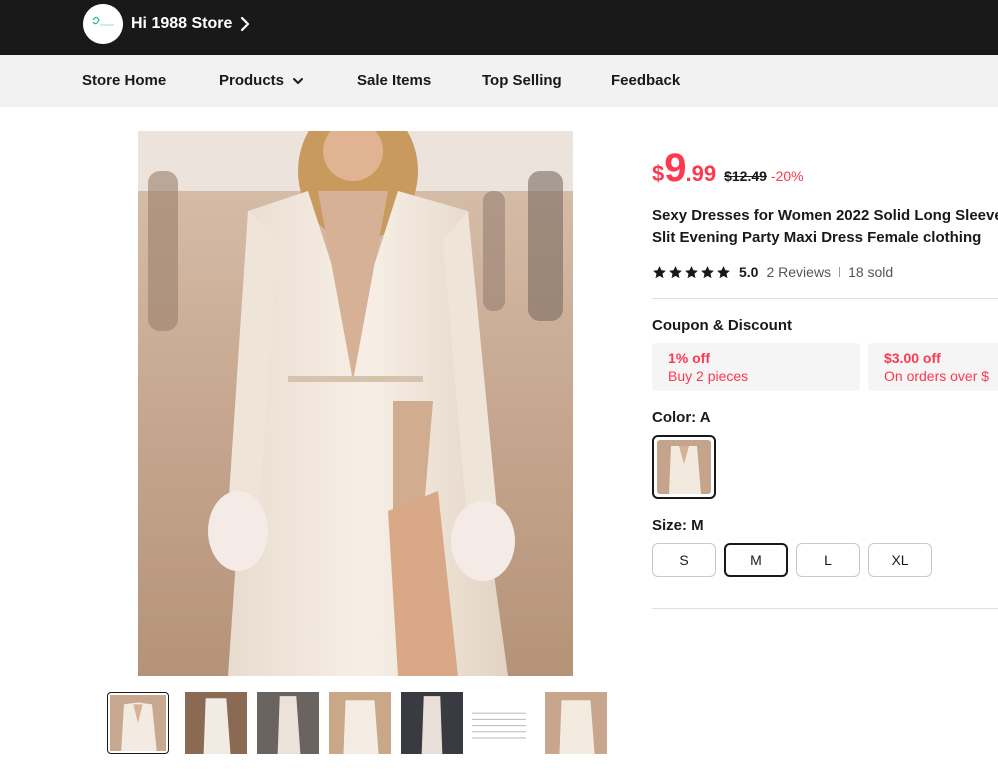 The height and width of the screenshot is (782, 998). I want to click on size-label: Size: M, so click(678, 525).